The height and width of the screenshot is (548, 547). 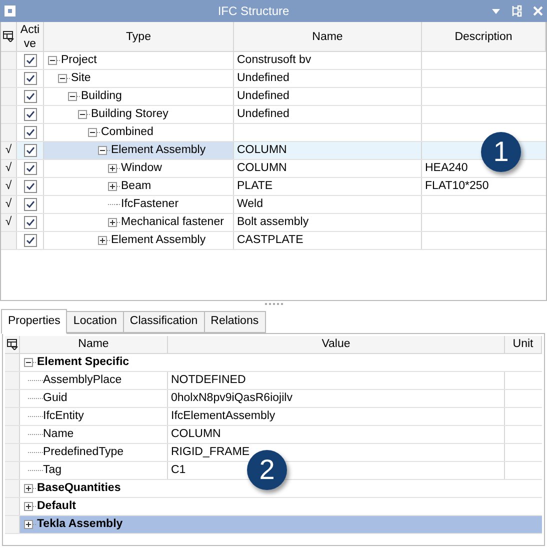 What do you see at coordinates (95, 322) in the screenshot?
I see `tab: Location` at bounding box center [95, 322].